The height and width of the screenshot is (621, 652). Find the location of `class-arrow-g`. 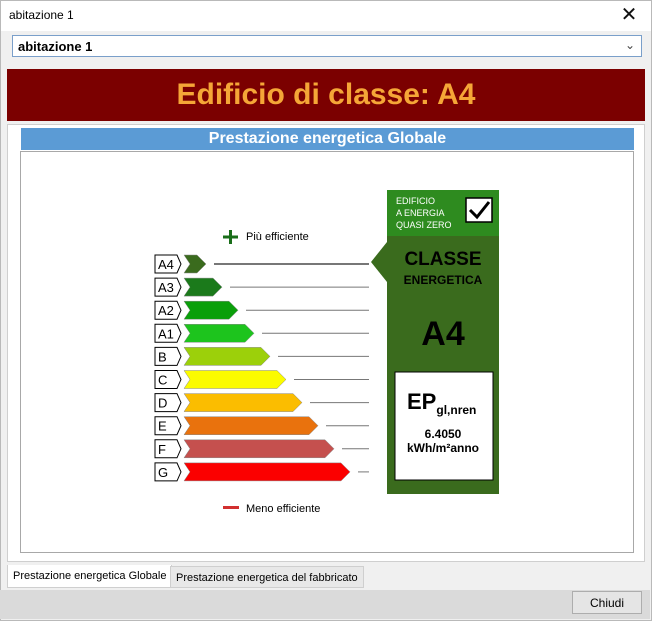

class-arrow-g is located at coordinates (267, 472).